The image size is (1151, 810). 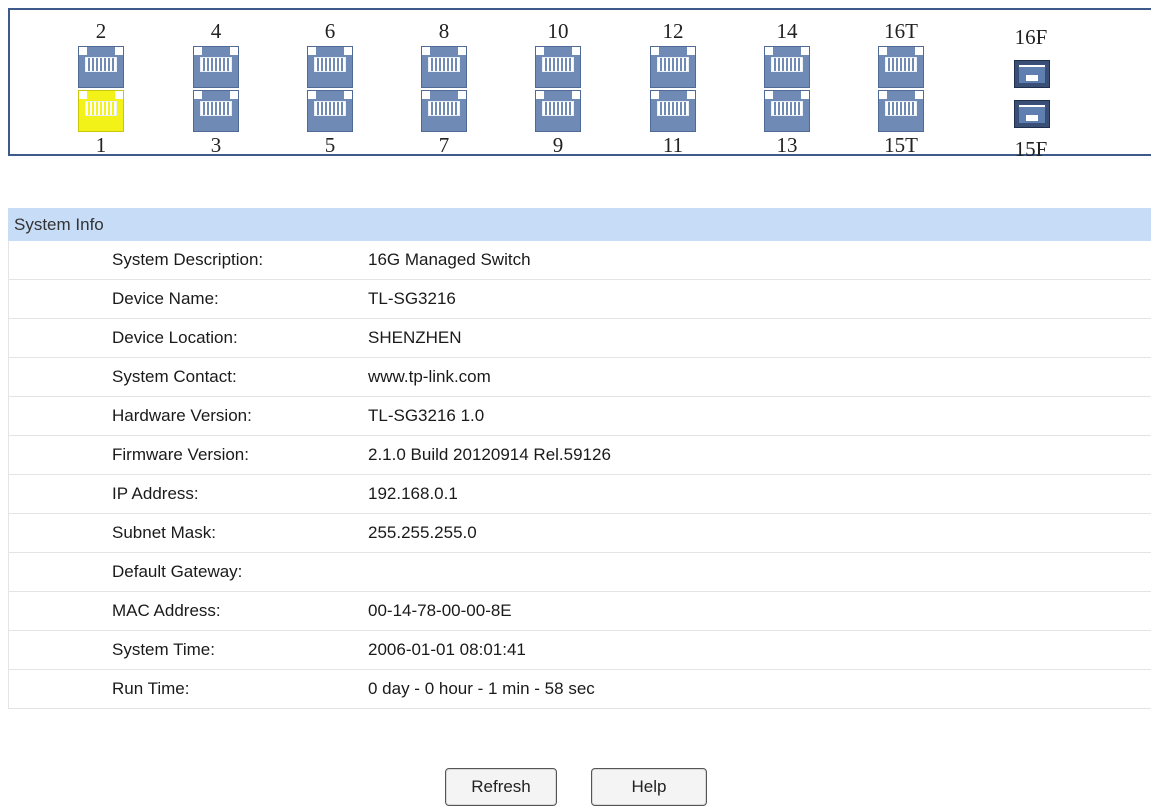 What do you see at coordinates (449, 259) in the screenshot?
I see `row-value: 16G Managed Switch` at bounding box center [449, 259].